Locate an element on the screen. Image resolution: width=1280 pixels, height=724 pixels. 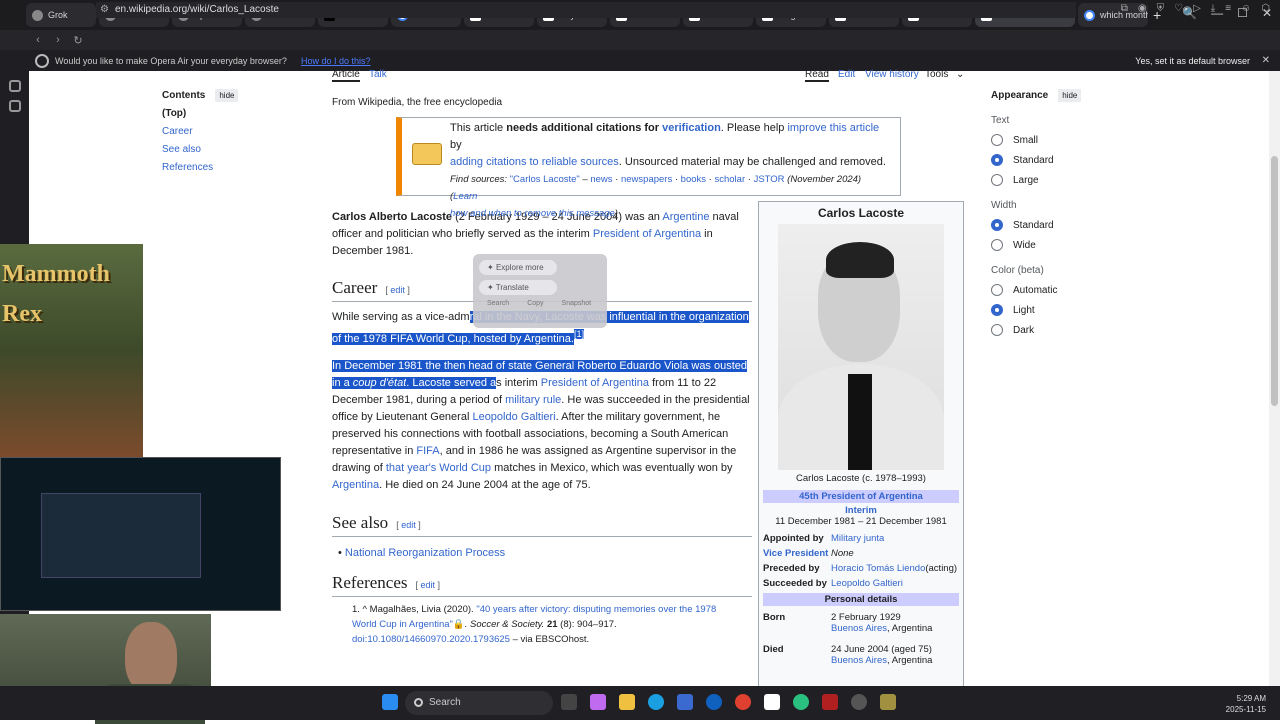
remove-message-link: how and when to remove this message is located at coordinates (532, 213).